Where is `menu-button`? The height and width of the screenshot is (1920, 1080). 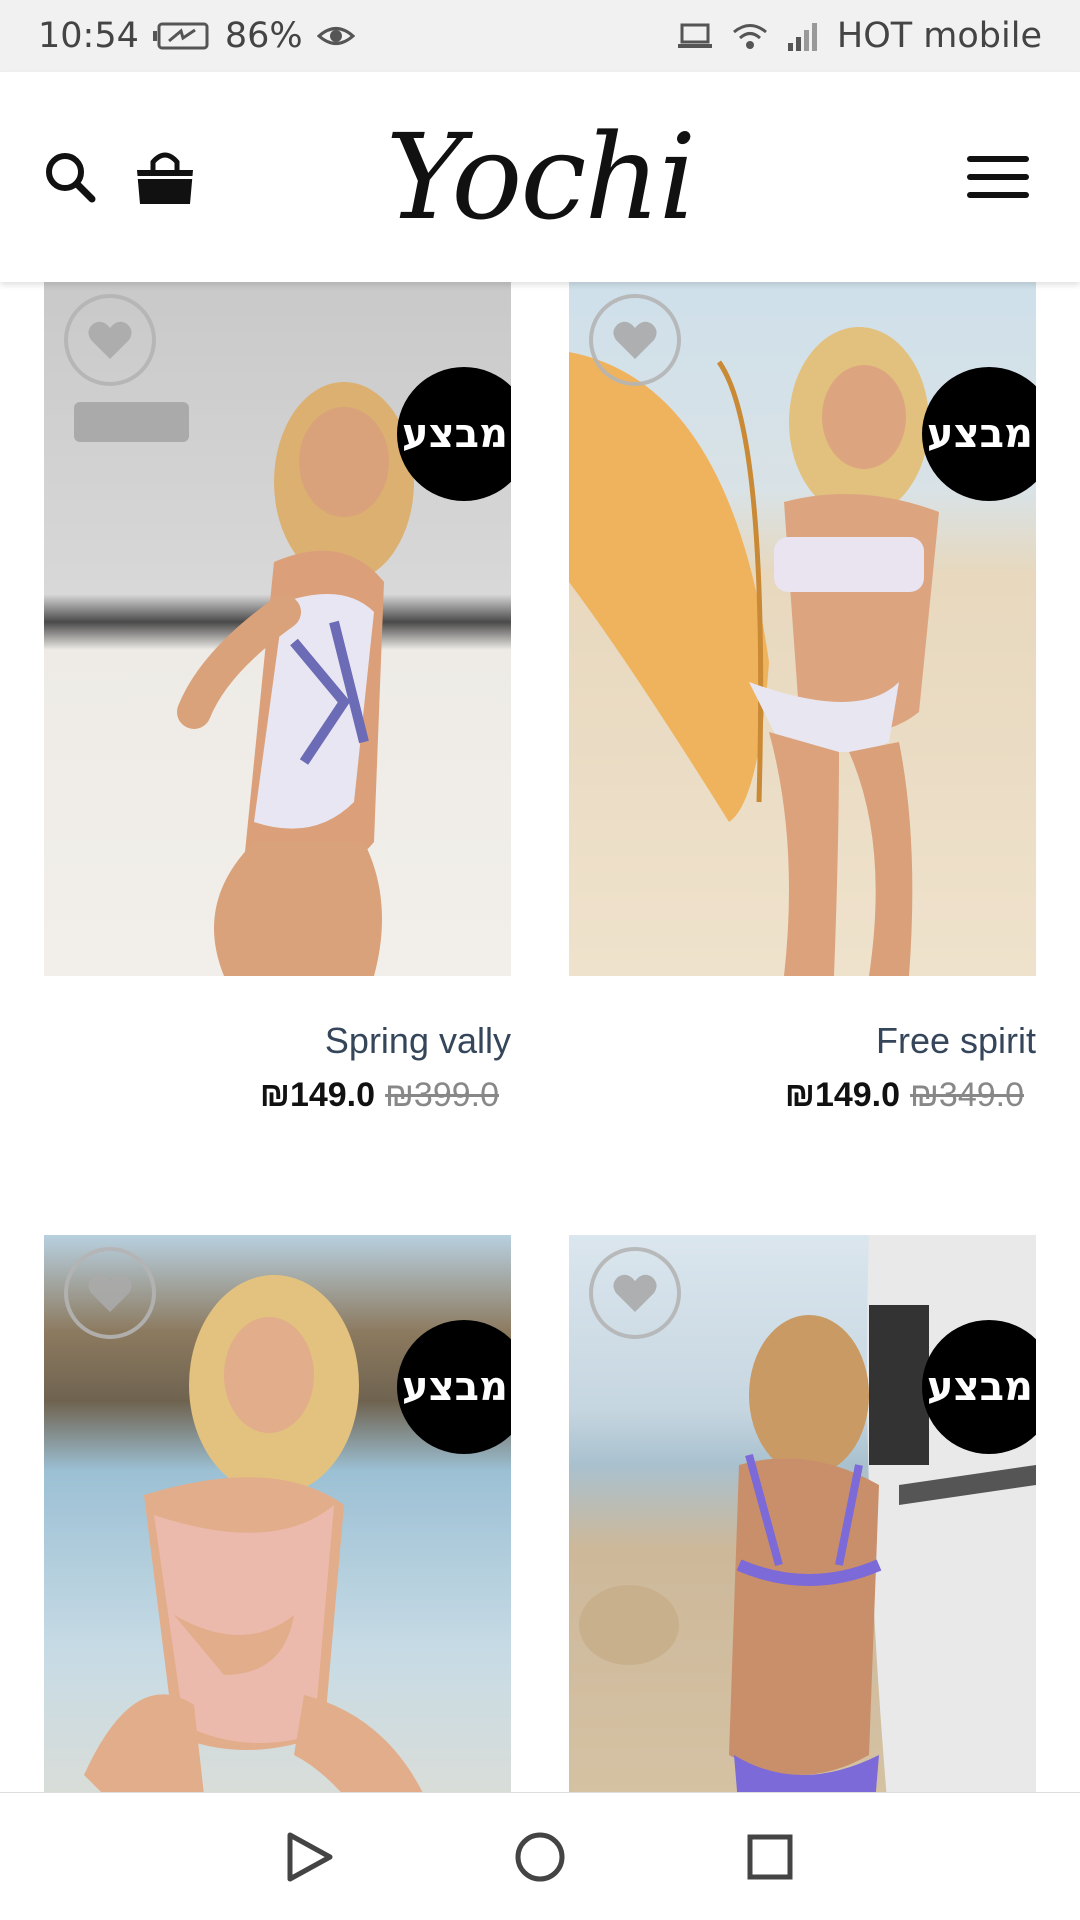
menu-button is located at coordinates (998, 177).